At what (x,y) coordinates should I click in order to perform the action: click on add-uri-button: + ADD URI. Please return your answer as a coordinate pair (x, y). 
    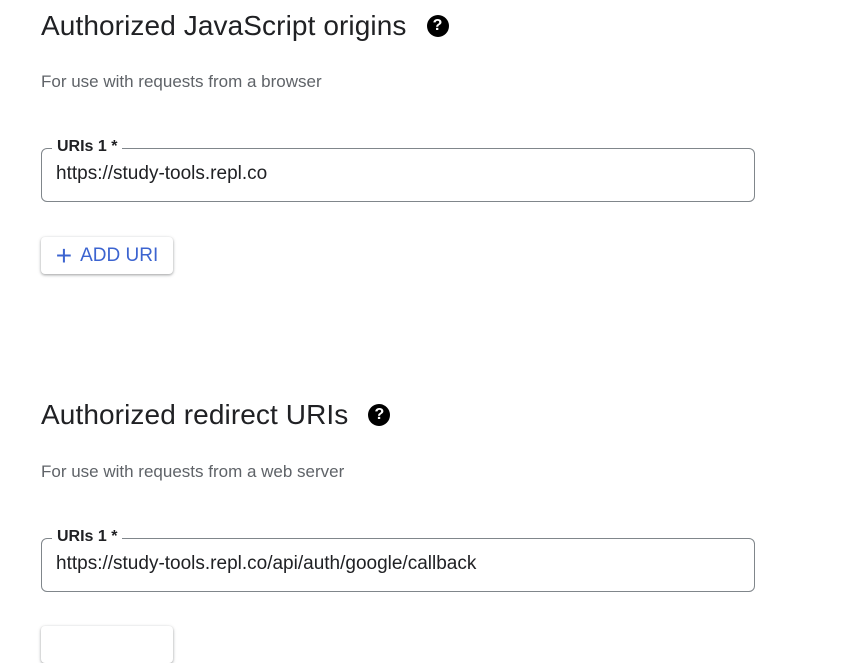
    Looking at the image, I should click on (107, 255).